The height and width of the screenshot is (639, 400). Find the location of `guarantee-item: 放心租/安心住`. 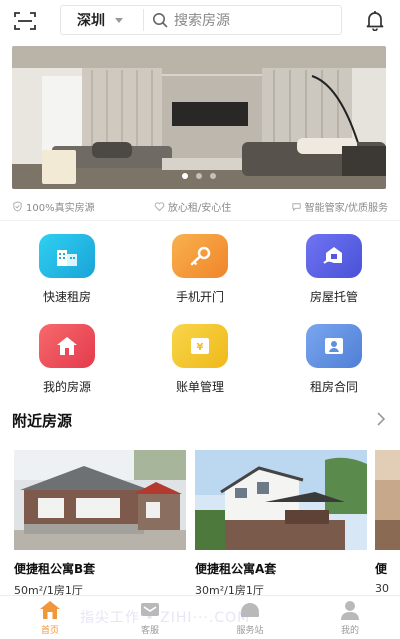

guarantee-item: 放心租/安心住 is located at coordinates (192, 206).